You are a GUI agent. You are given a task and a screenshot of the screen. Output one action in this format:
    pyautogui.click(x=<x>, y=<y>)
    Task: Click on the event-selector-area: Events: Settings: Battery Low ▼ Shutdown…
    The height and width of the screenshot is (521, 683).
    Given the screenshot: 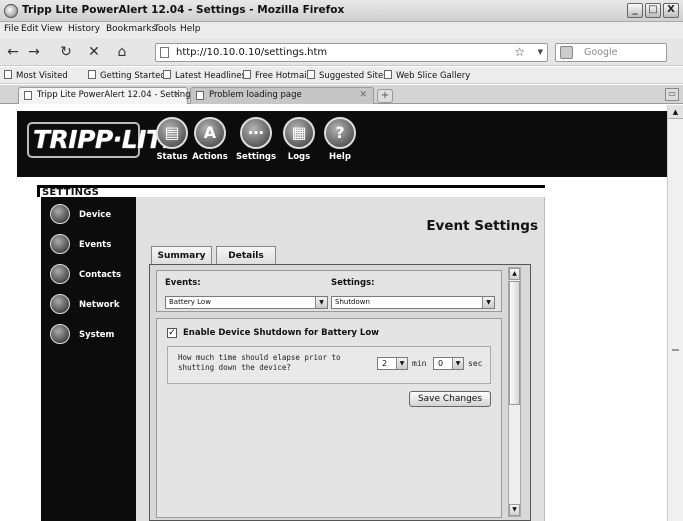 What is the action you would take?
    pyautogui.click(x=329, y=291)
    